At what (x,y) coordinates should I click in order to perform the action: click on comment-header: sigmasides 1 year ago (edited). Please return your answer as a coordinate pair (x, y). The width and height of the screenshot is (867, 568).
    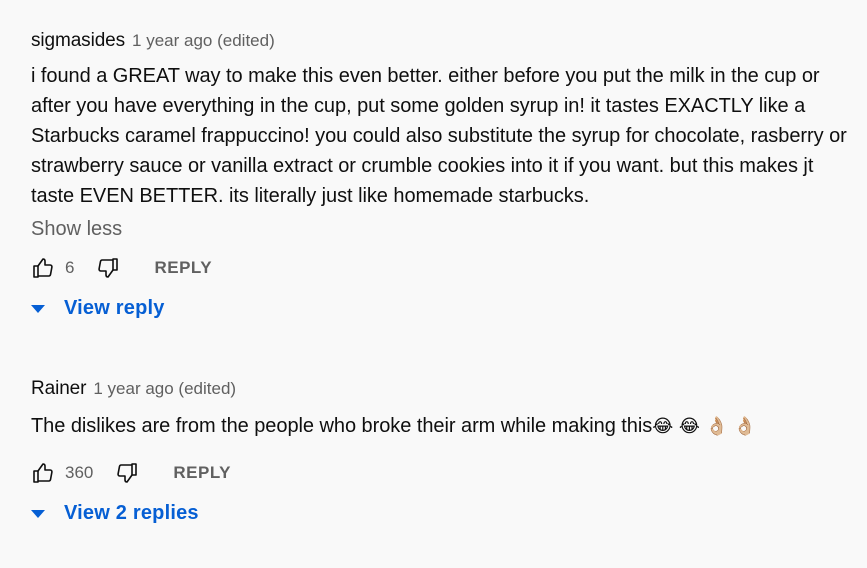
    Looking at the image, I should click on (444, 42).